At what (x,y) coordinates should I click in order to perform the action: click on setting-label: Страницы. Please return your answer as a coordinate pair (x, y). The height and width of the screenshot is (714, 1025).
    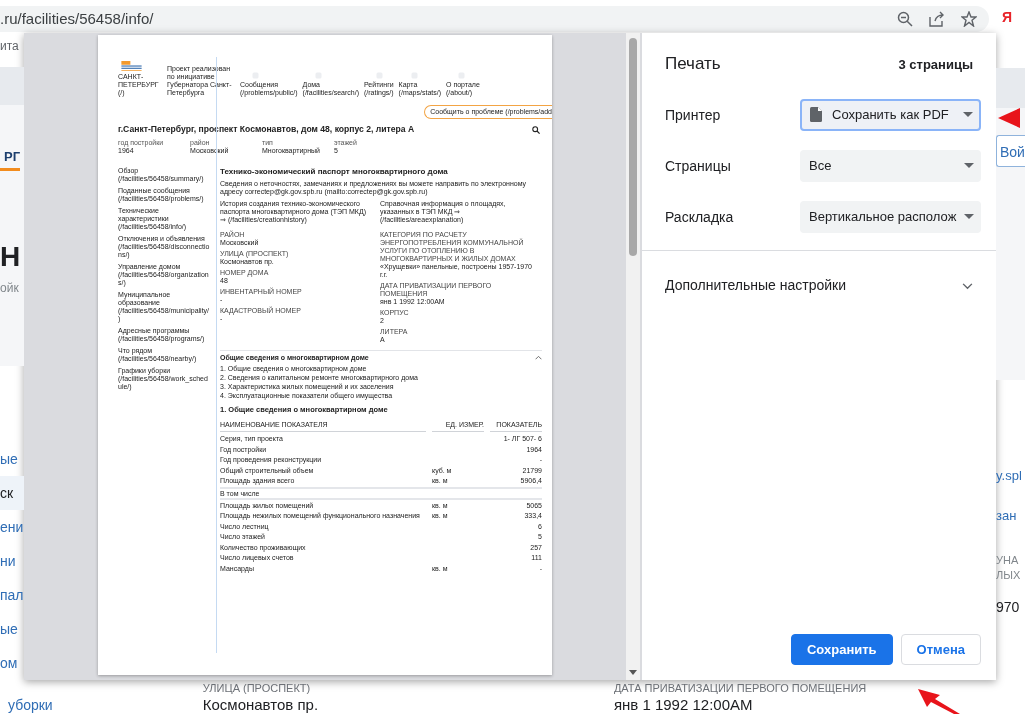
    Looking at the image, I should click on (698, 165).